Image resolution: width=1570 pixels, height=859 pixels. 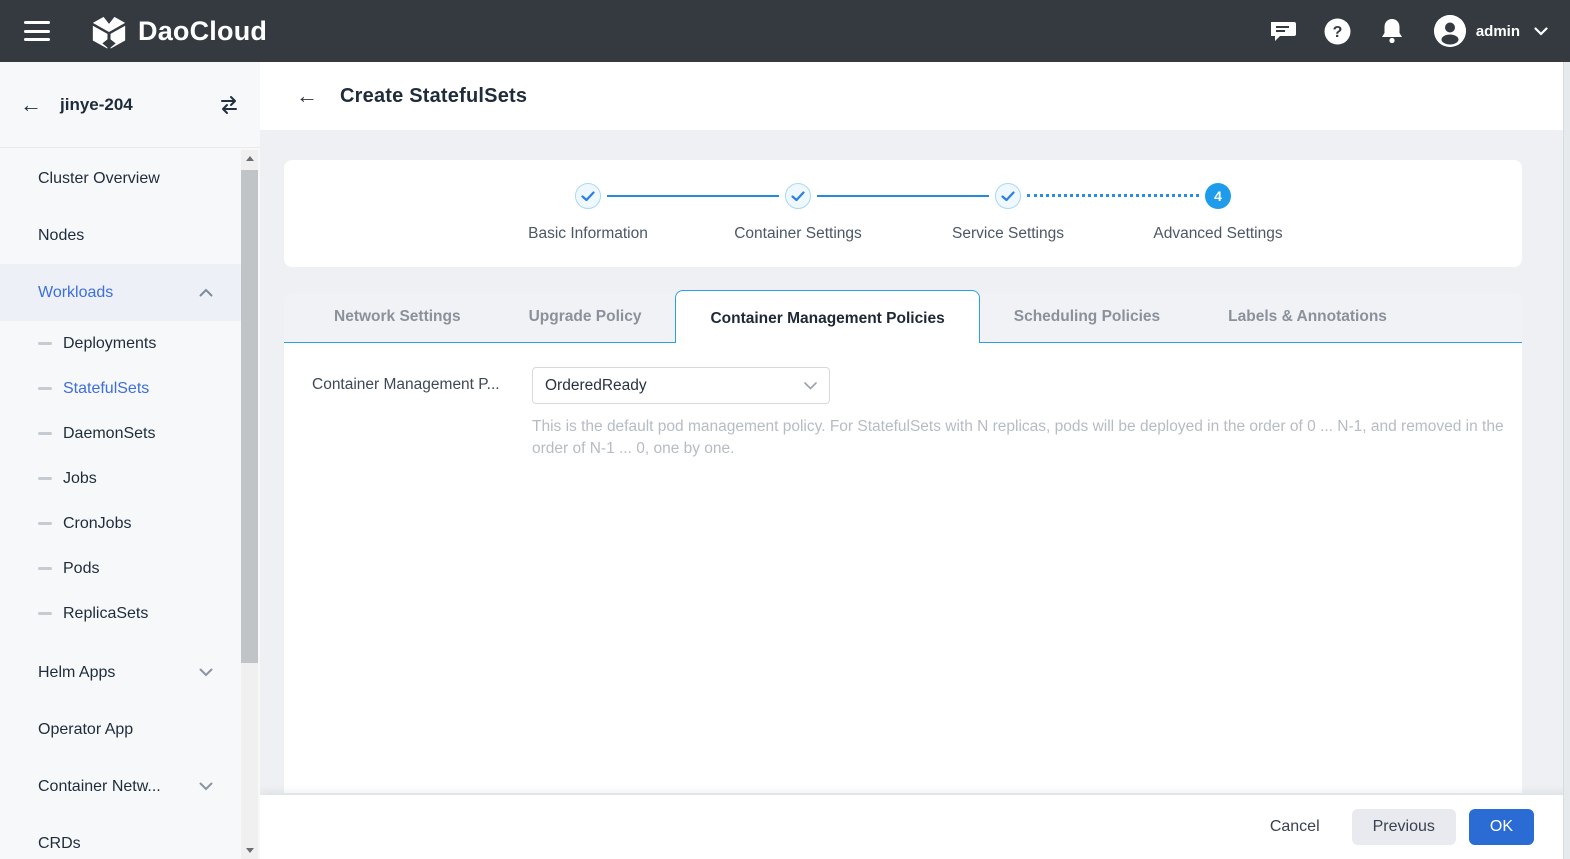 I want to click on sidebar-item-label: Jobs, so click(x=80, y=478).